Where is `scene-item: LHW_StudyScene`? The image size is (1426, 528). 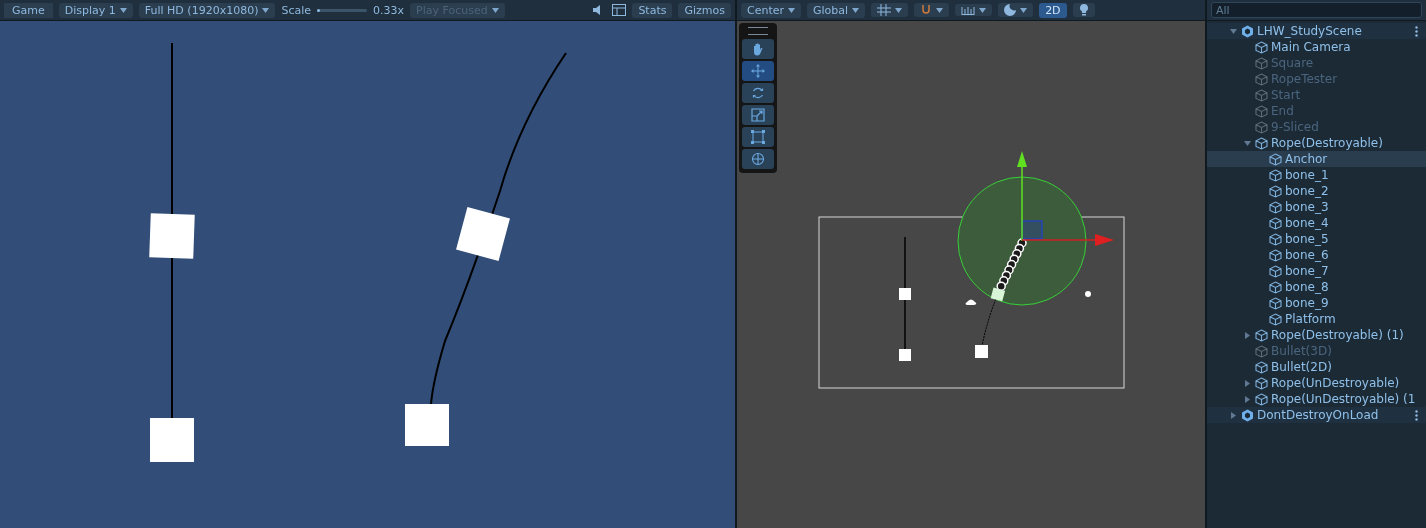
scene-item: LHW_StudyScene is located at coordinates (1316, 31).